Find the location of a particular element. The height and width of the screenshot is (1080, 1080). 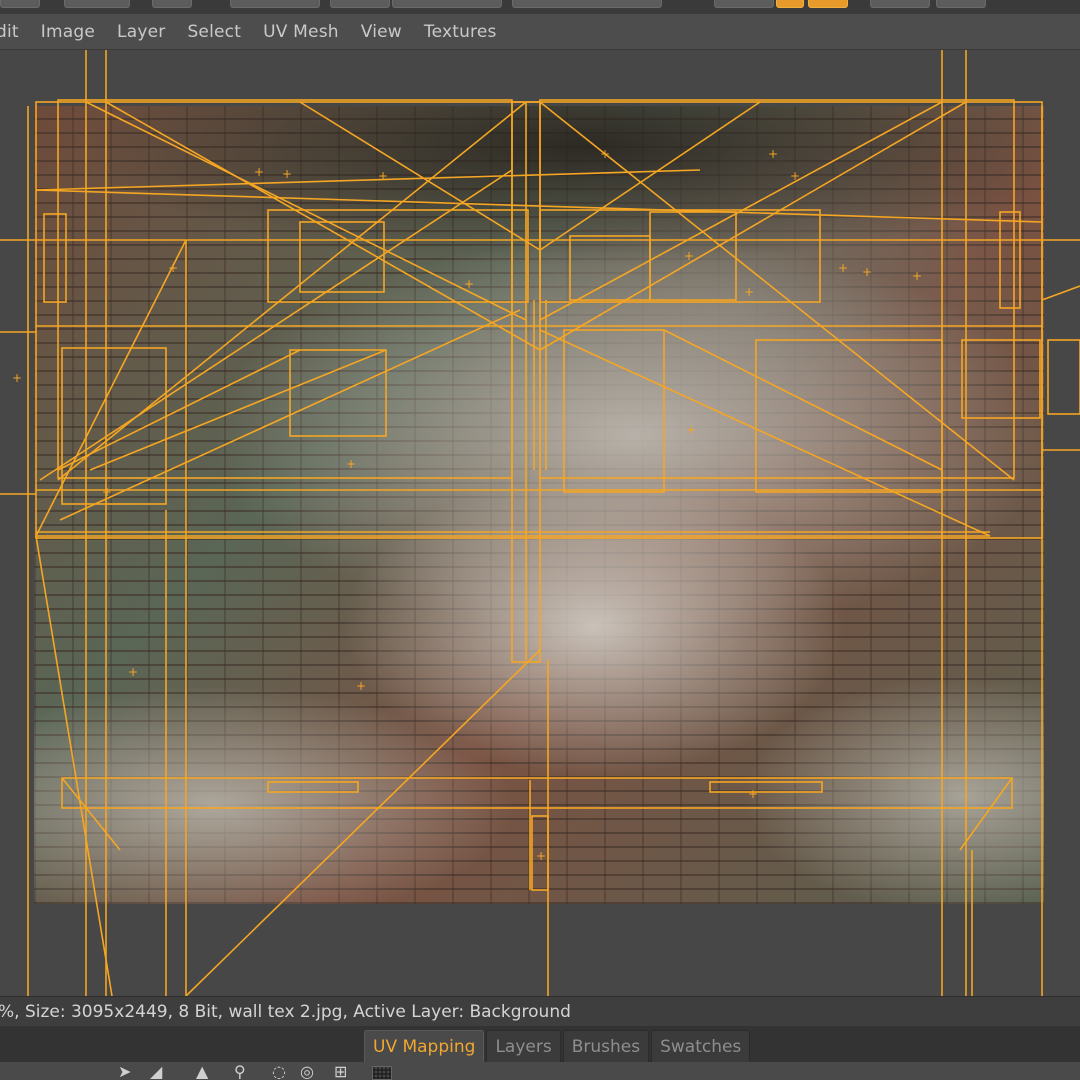

add-icon: ⊞ is located at coordinates (340, 1072).